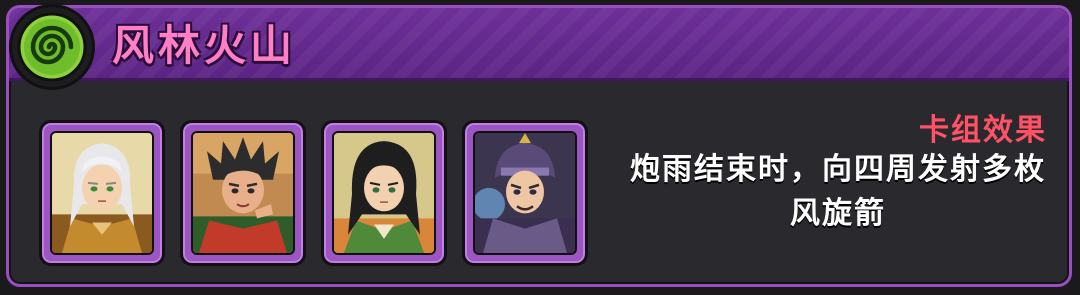 The width and height of the screenshot is (1080, 295). What do you see at coordinates (204, 45) in the screenshot?
I see `set-title: 风林火山` at bounding box center [204, 45].